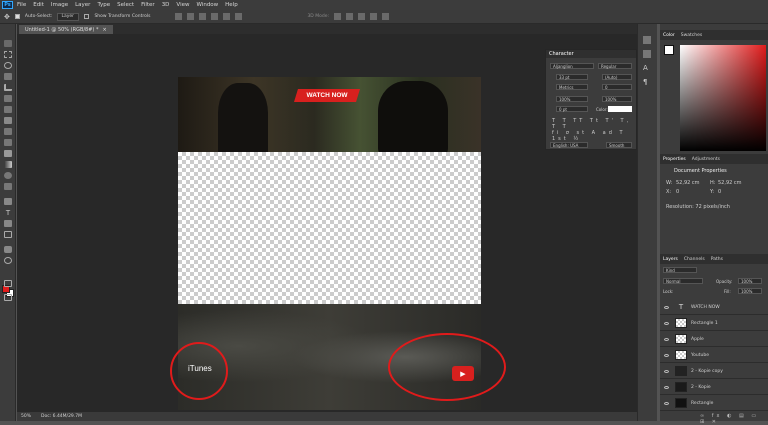  What do you see at coordinates (714, 323) in the screenshot?
I see `layer-row: Rectangle 1` at bounding box center [714, 323].